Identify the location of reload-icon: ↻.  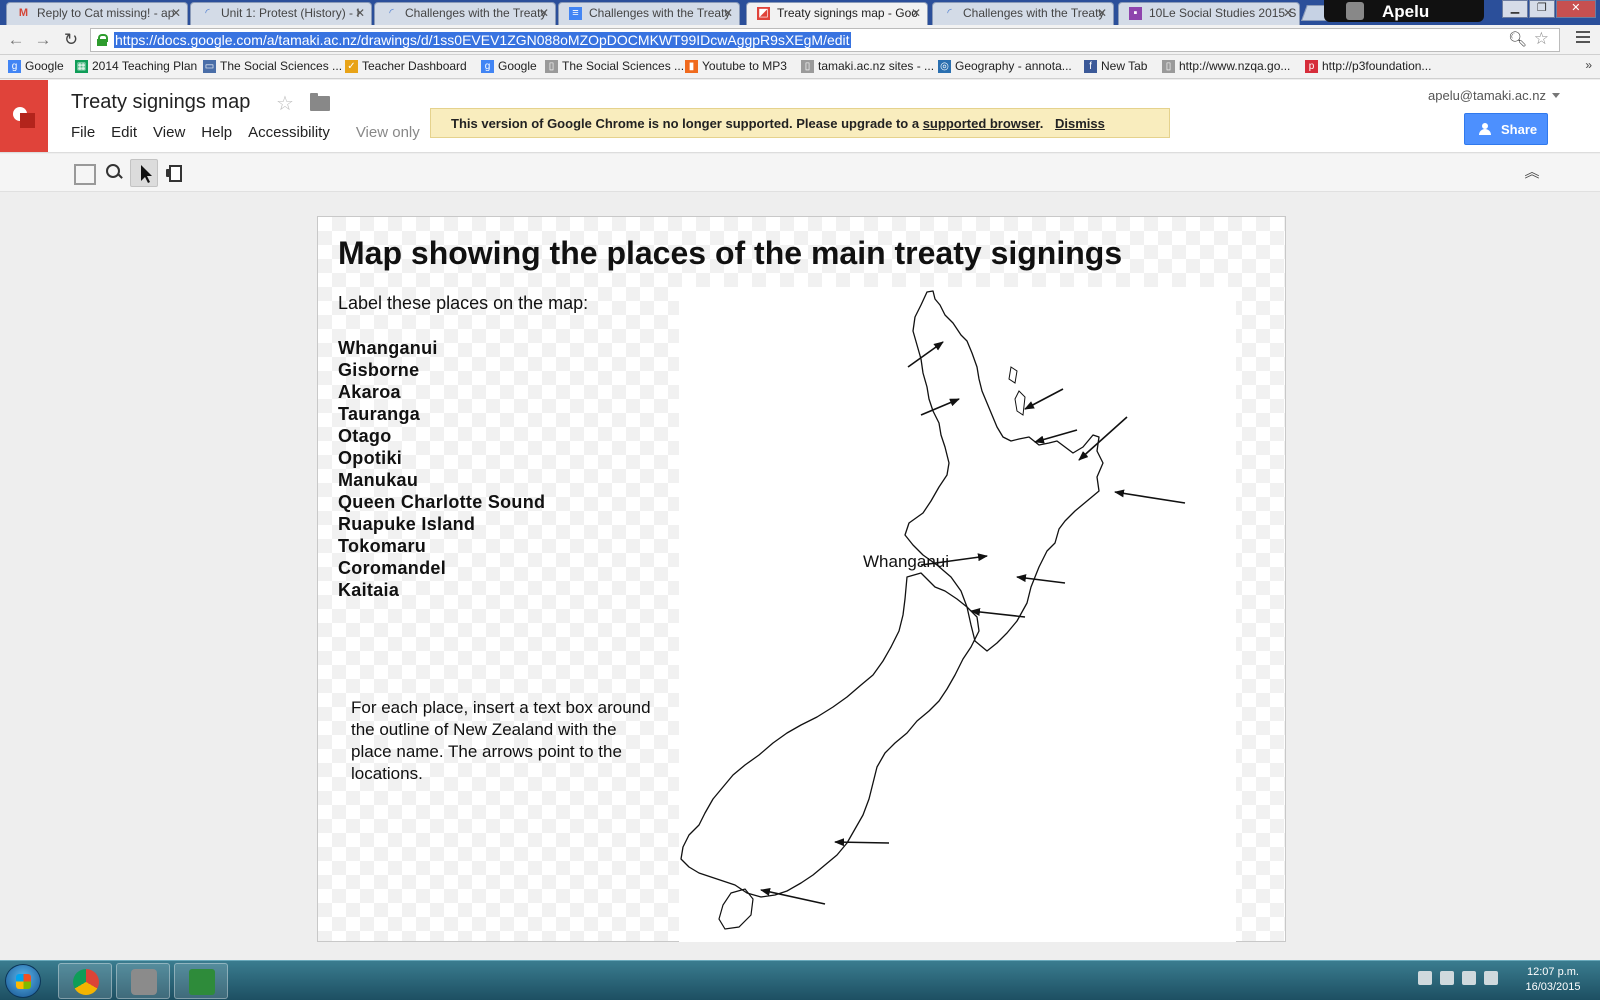
(71, 40).